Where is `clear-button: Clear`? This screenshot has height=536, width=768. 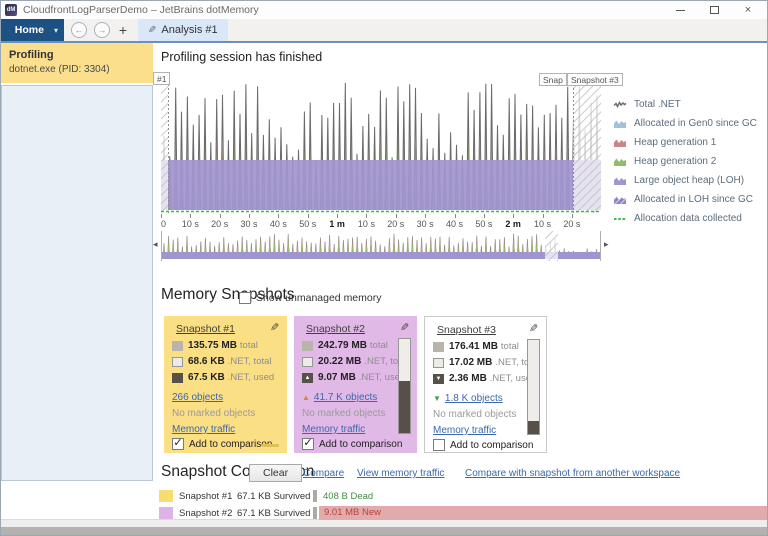
clear-button: Clear is located at coordinates (276, 473).